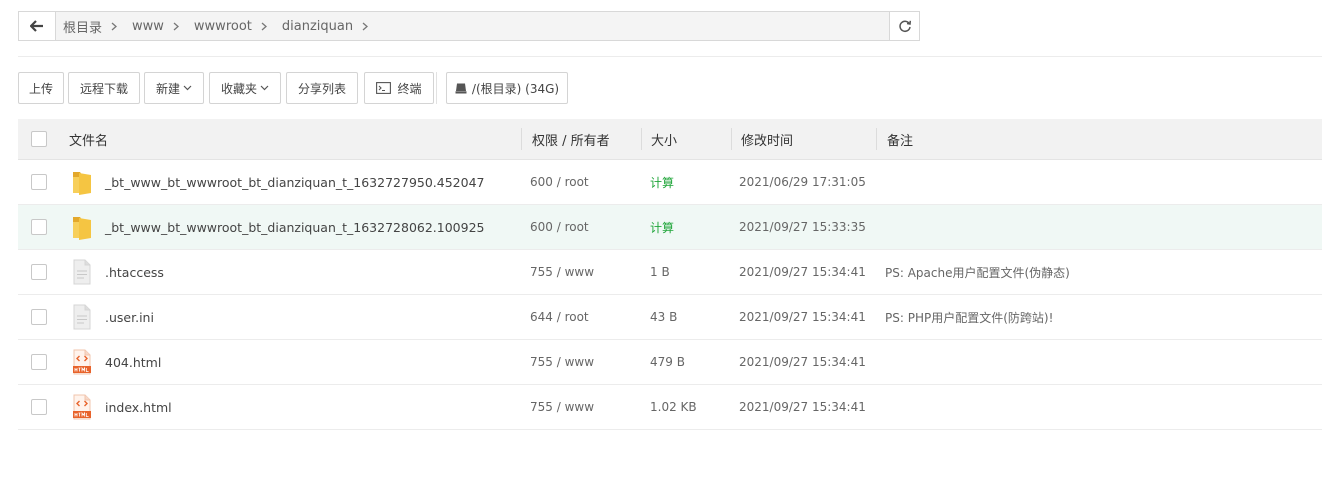 This screenshot has width=1322, height=479. I want to click on refresh-icon, so click(904, 26).